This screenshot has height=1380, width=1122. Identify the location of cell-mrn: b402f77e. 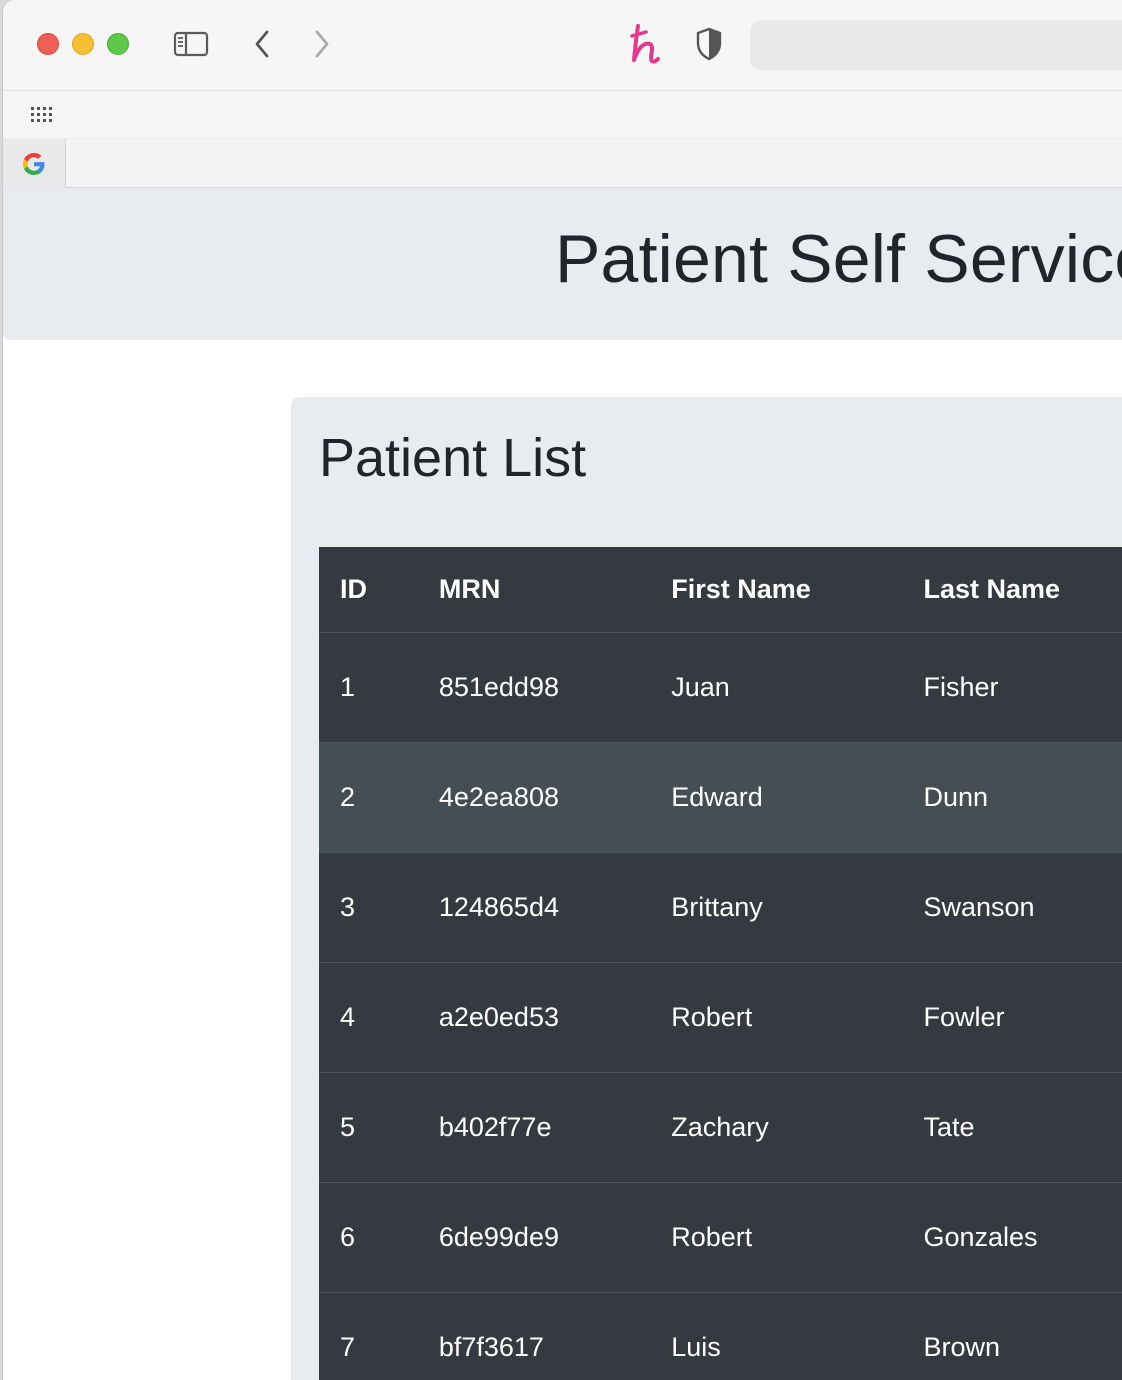
(534, 1127).